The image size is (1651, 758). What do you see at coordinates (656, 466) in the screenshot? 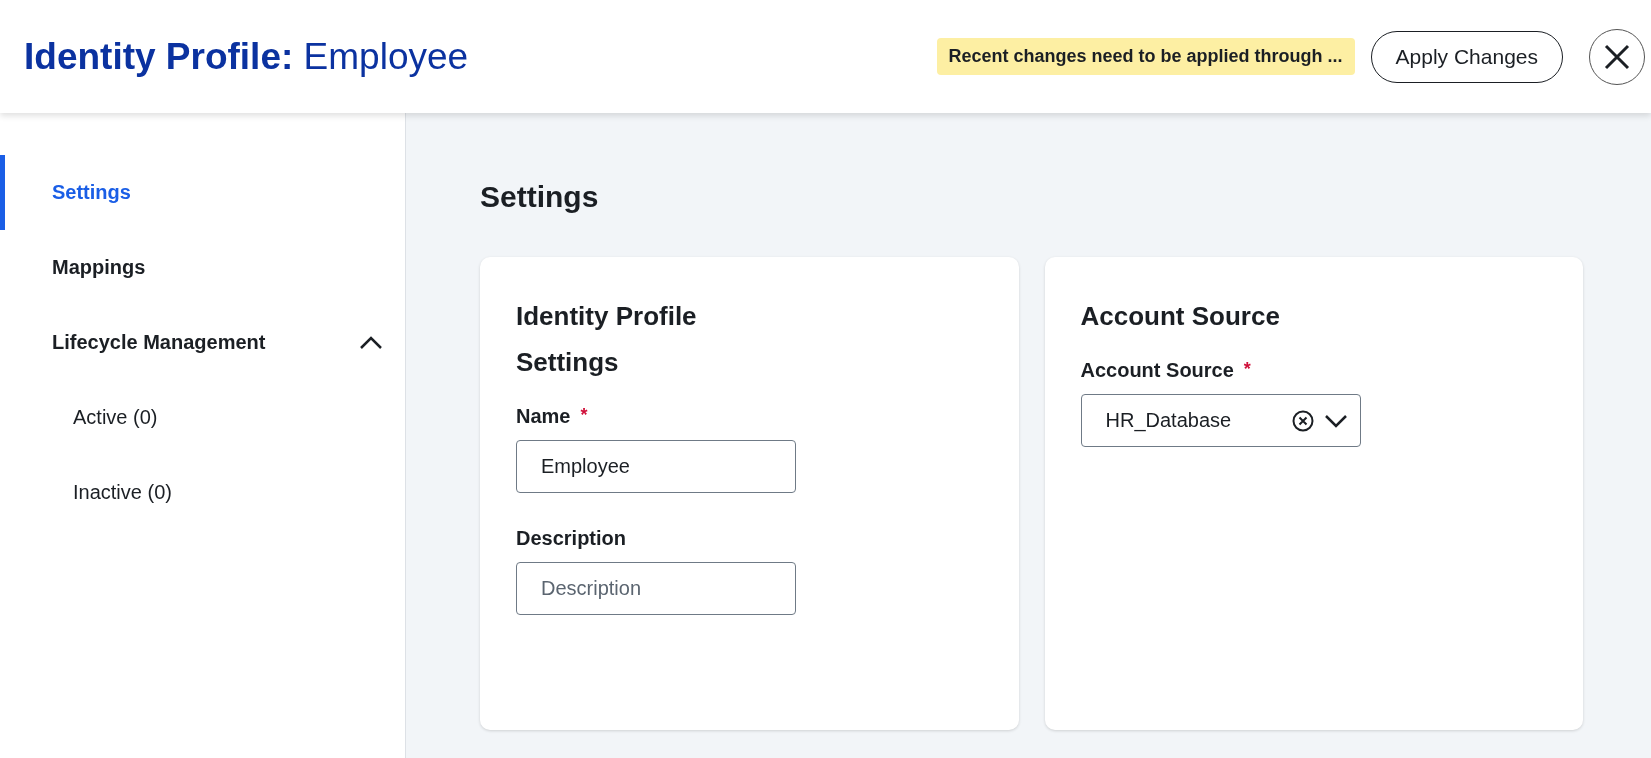
I see `input-field: Employee` at bounding box center [656, 466].